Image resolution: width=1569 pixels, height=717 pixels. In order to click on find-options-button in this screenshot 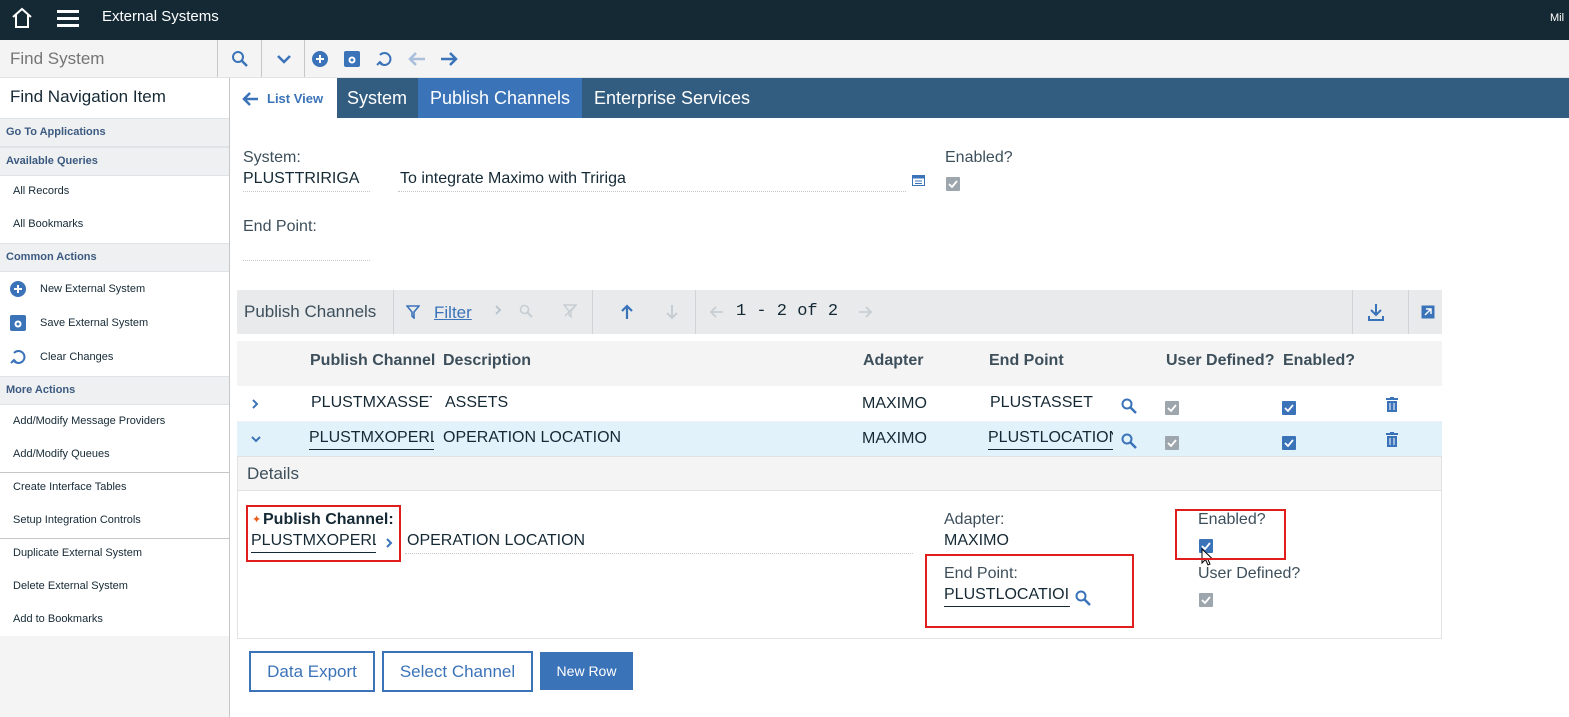, I will do `click(284, 58)`.